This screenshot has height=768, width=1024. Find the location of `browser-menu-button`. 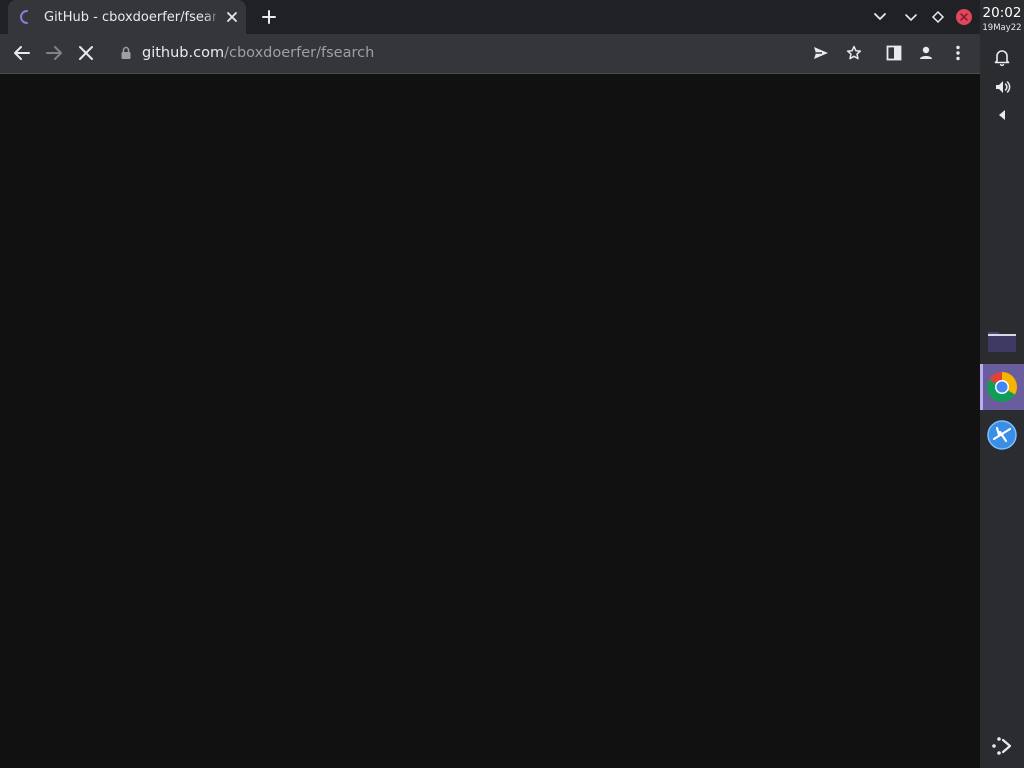

browser-menu-button is located at coordinates (958, 53).